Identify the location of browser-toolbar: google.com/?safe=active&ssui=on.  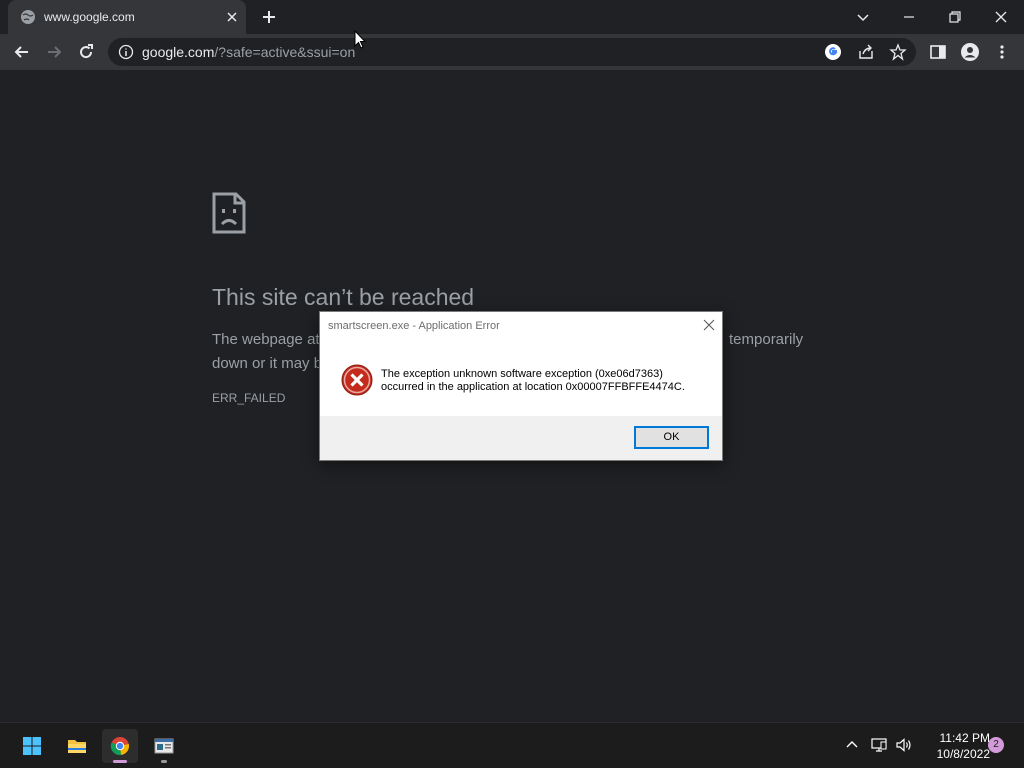
(512, 52).